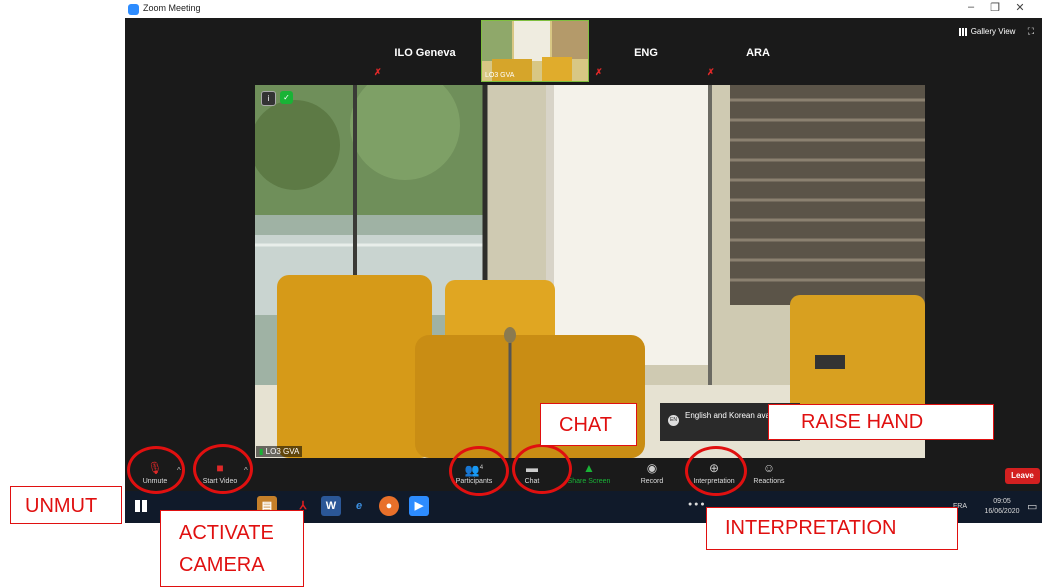  What do you see at coordinates (832, 528) in the screenshot?
I see `annotation-label-interpretation: INTERPRETATION` at bounding box center [832, 528].